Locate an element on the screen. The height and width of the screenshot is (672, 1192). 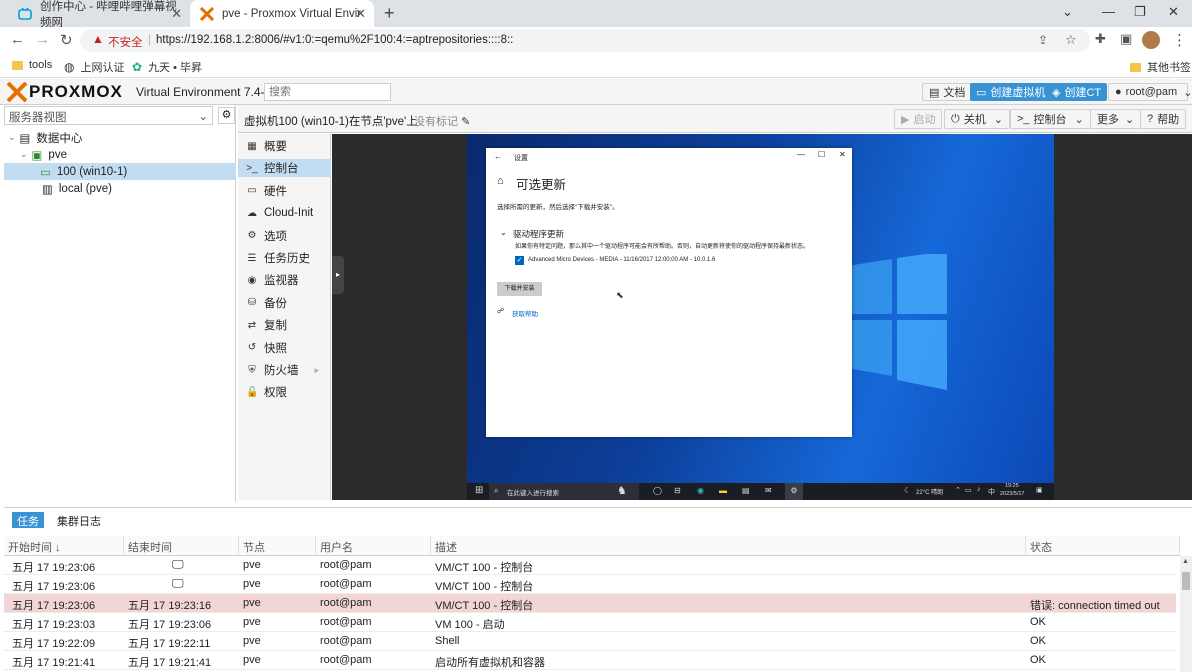
column-start-time: 开始时间 ↓ is located at coordinates (64, 546).